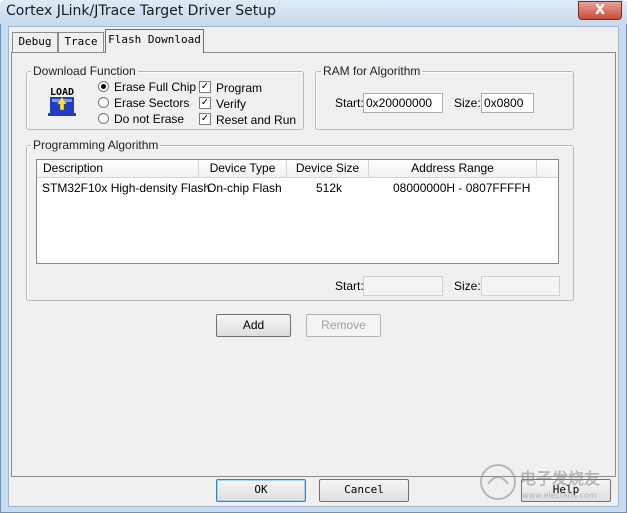 This screenshot has width=627, height=513. What do you see at coordinates (62, 92) in the screenshot?
I see `load-icon-text: LOAD` at bounding box center [62, 92].